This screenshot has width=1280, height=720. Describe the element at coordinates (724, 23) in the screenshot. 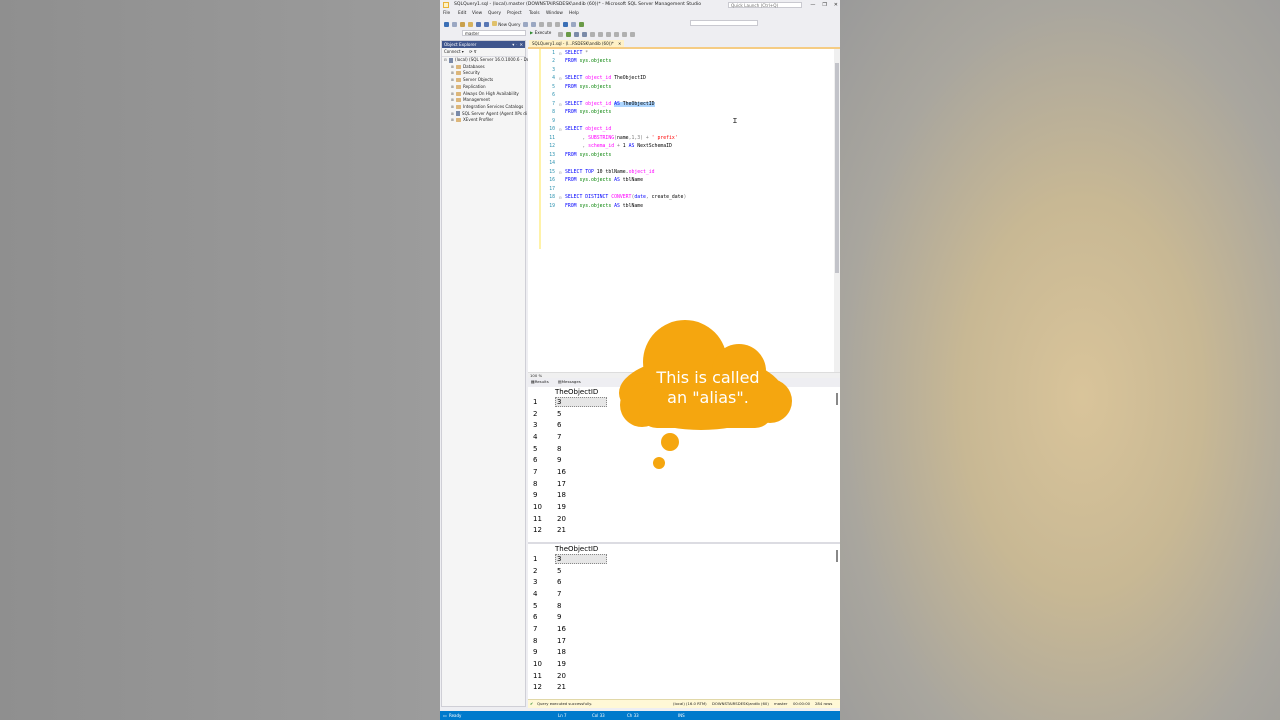

I see `search-combo` at that location.